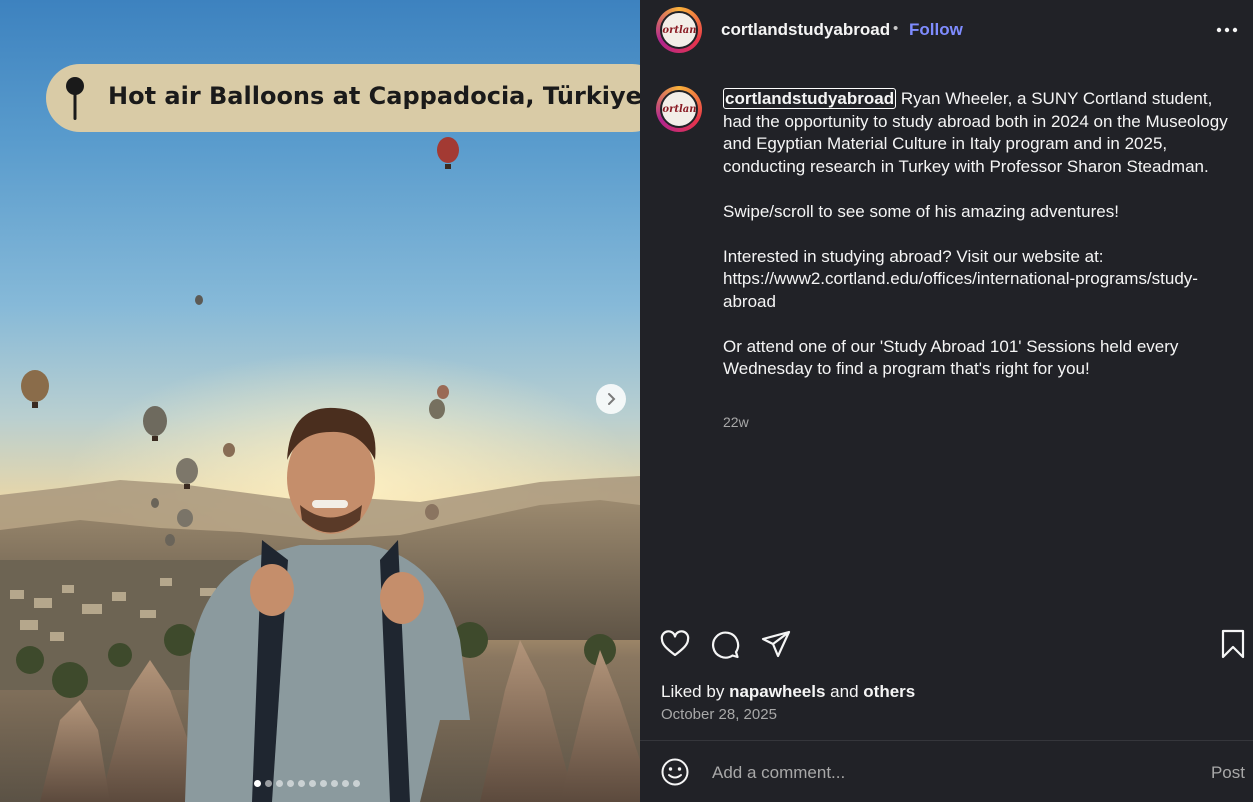 This screenshot has height=802, width=1253. I want to click on heart-icon, so click(675, 644).